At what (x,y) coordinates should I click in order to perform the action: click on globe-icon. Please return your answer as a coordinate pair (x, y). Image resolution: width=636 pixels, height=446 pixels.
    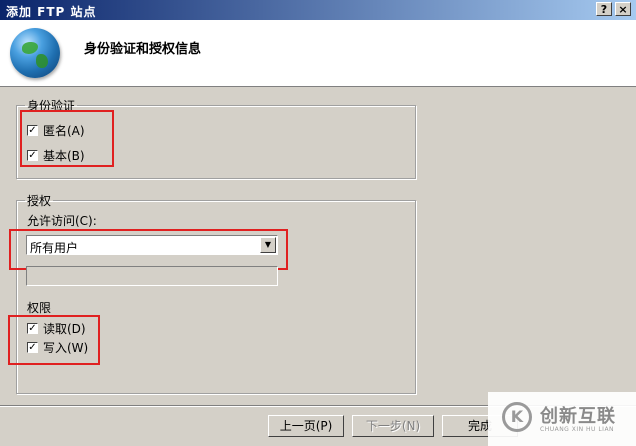
    Looking at the image, I should click on (35, 53).